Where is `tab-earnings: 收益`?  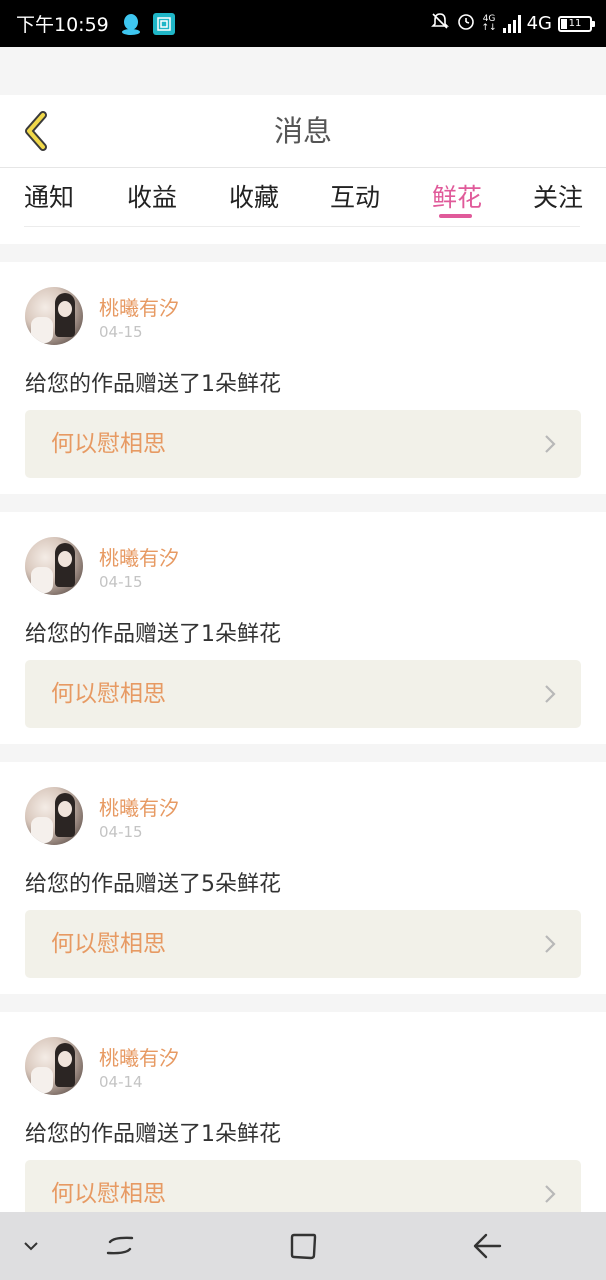 tab-earnings: 收益 is located at coordinates (152, 196).